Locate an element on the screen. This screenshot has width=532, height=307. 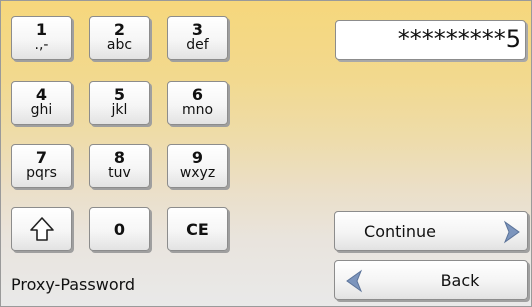
clear-entry-label: CE is located at coordinates (197, 229).